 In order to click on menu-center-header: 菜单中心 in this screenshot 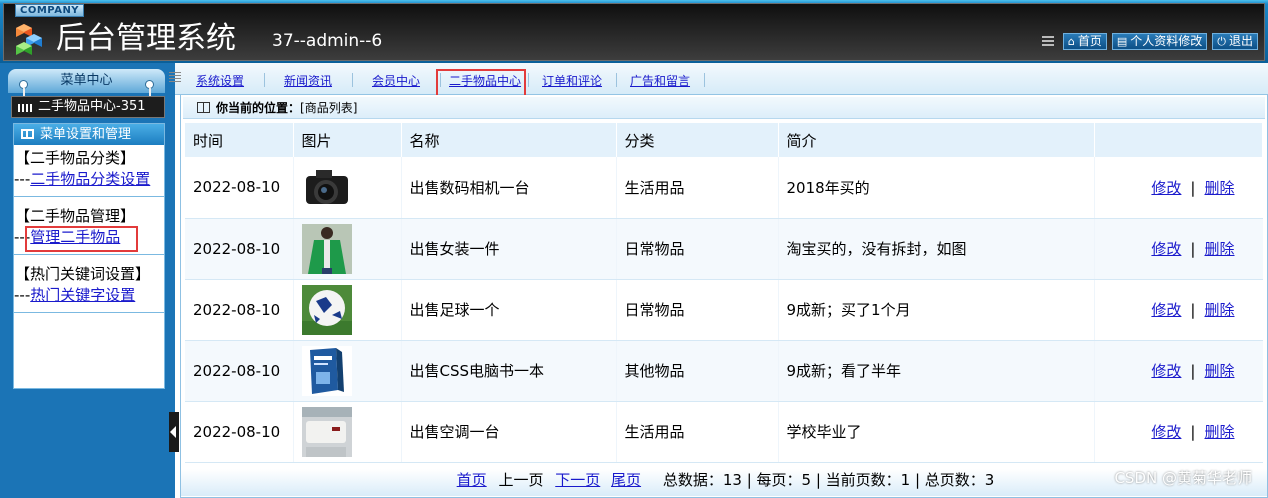, I will do `click(86, 83)`.